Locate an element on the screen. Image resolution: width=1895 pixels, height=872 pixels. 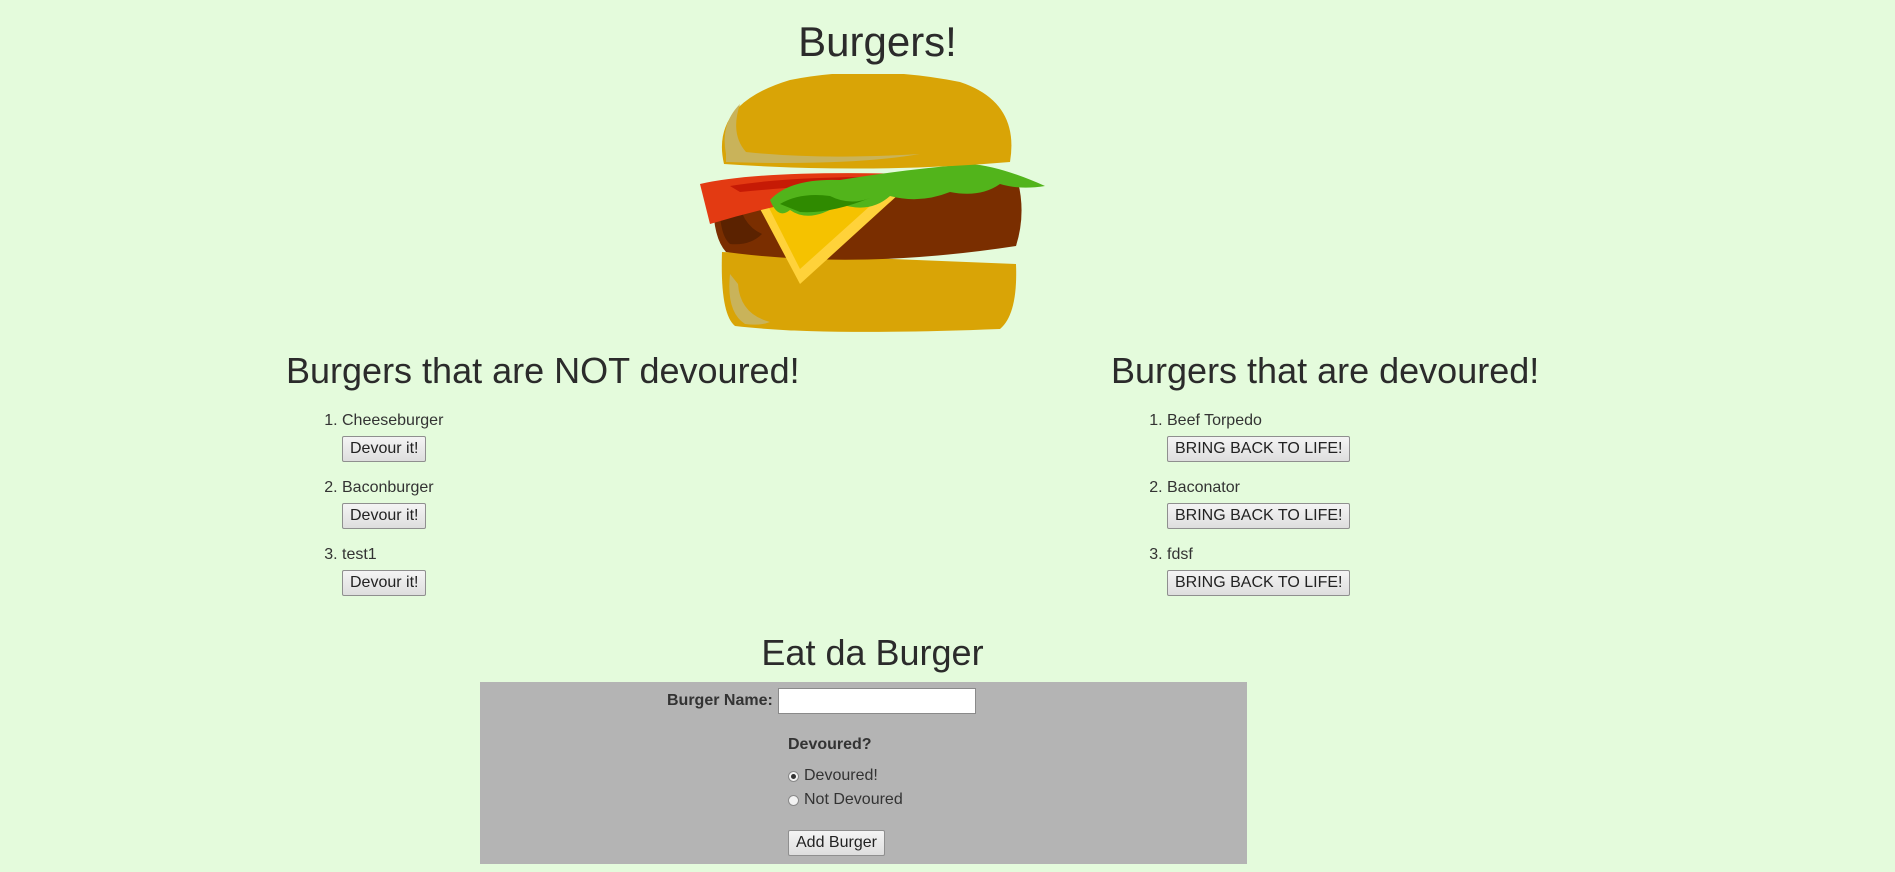
burger-name: Cheeseburger is located at coordinates (393, 420).